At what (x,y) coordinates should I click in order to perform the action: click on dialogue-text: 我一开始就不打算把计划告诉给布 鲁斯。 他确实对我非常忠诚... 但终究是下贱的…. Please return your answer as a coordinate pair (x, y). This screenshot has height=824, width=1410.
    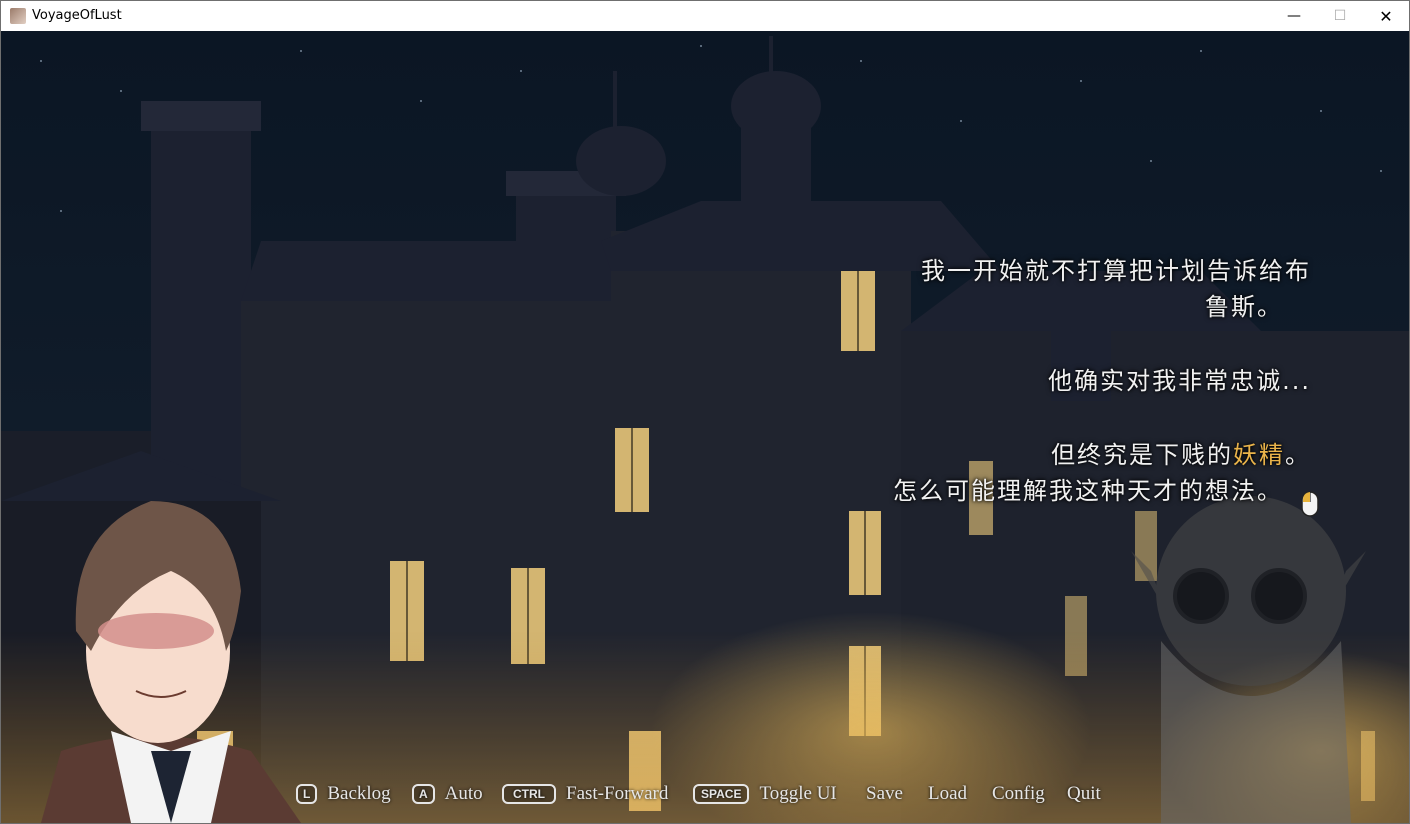
    Looking at the image, I should click on (1046, 381).